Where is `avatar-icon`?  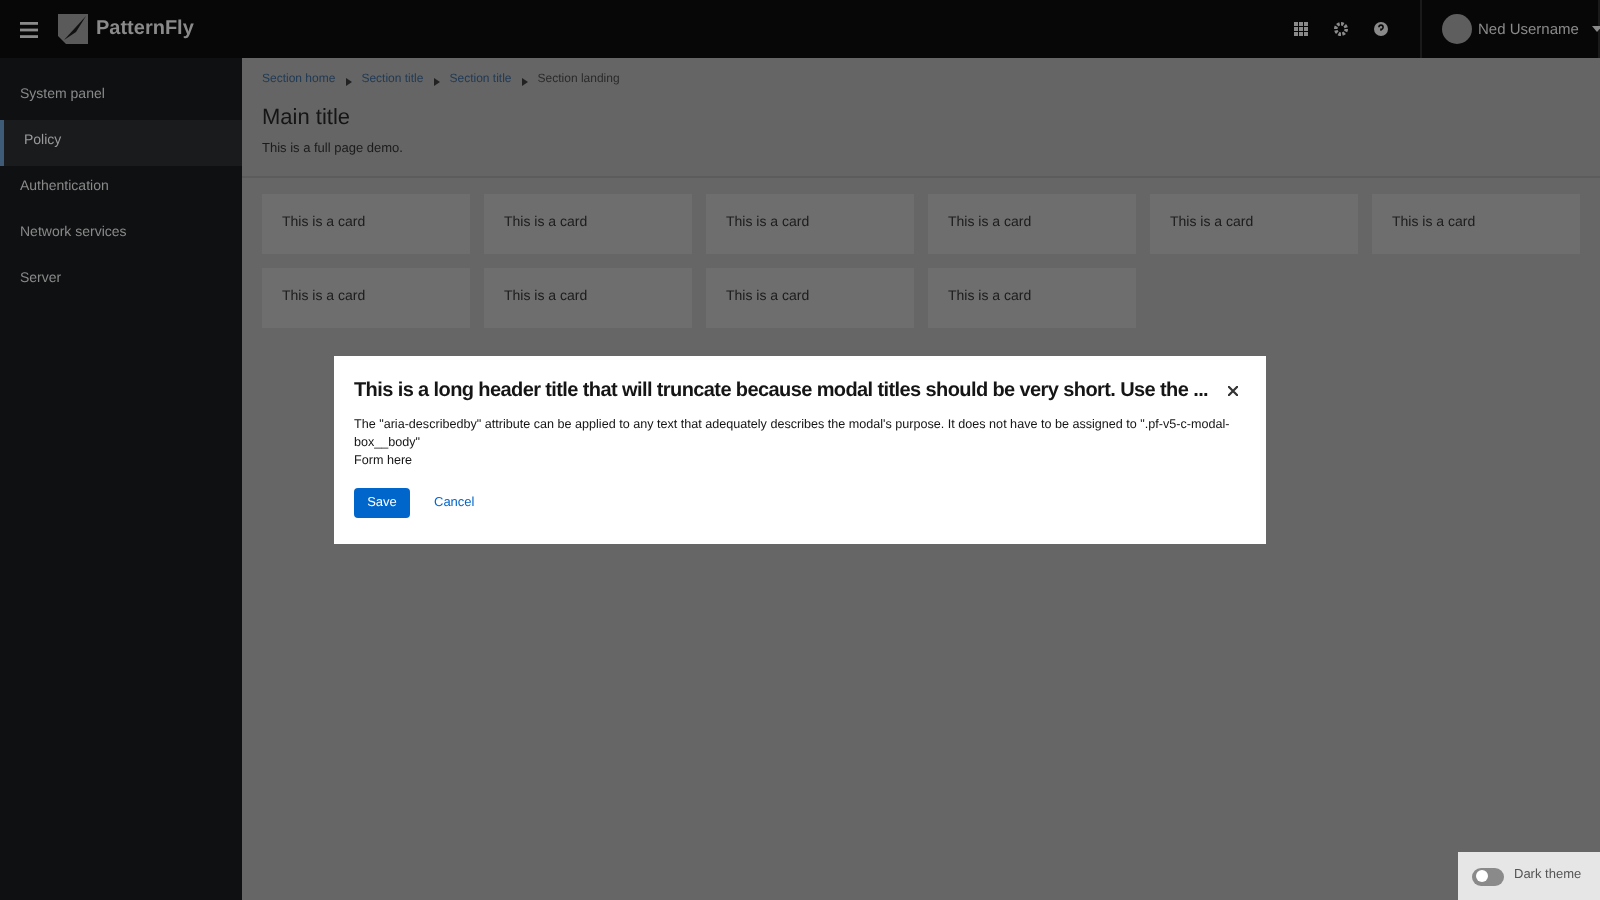
avatar-icon is located at coordinates (1457, 29).